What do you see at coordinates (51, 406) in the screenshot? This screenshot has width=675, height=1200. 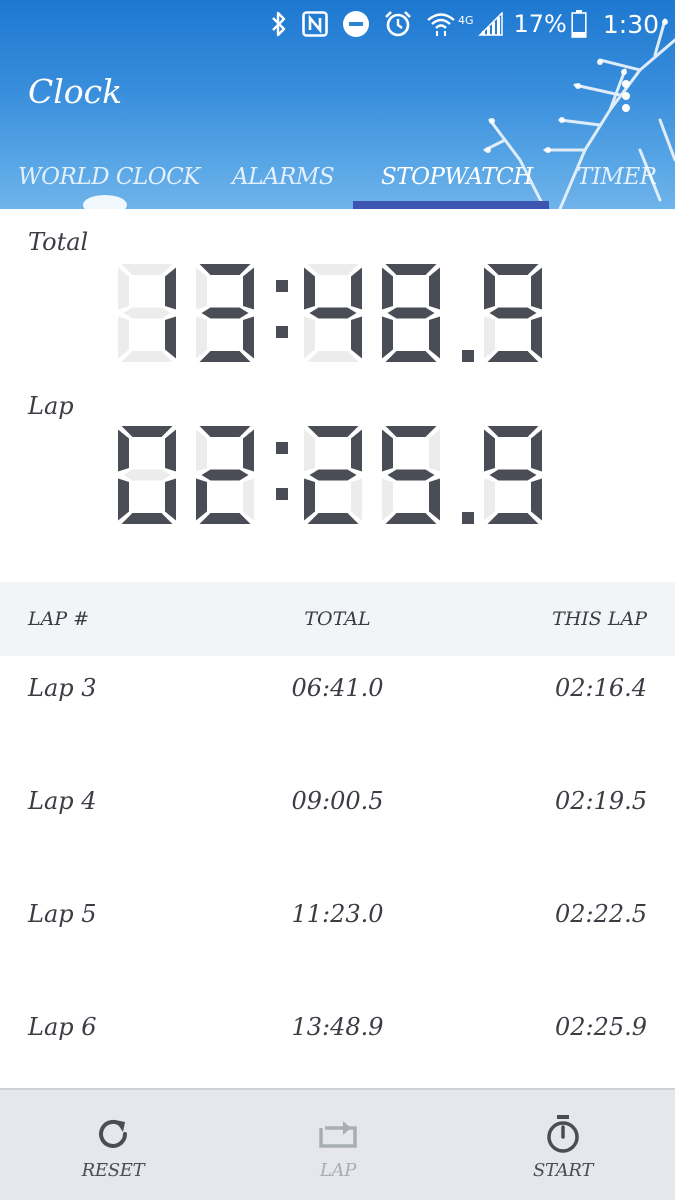 I see `lap-label: Lap` at bounding box center [51, 406].